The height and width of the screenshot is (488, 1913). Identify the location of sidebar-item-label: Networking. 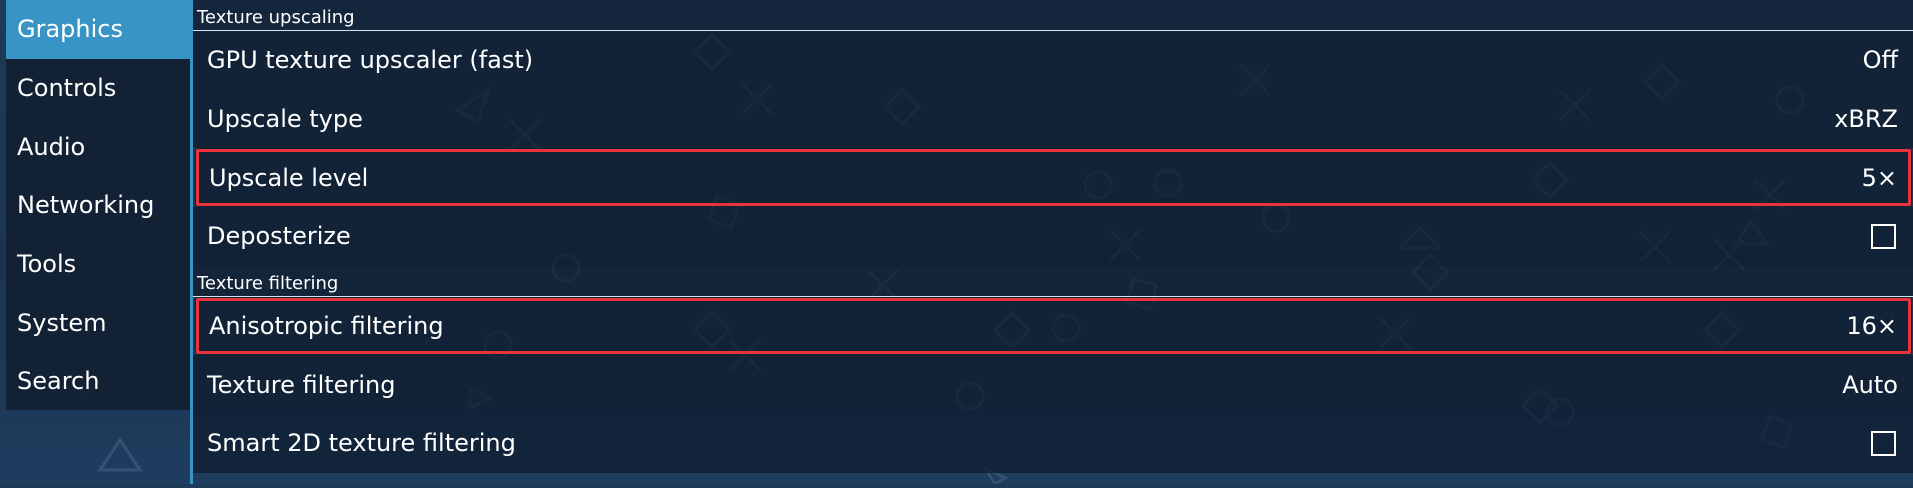
(86, 205).